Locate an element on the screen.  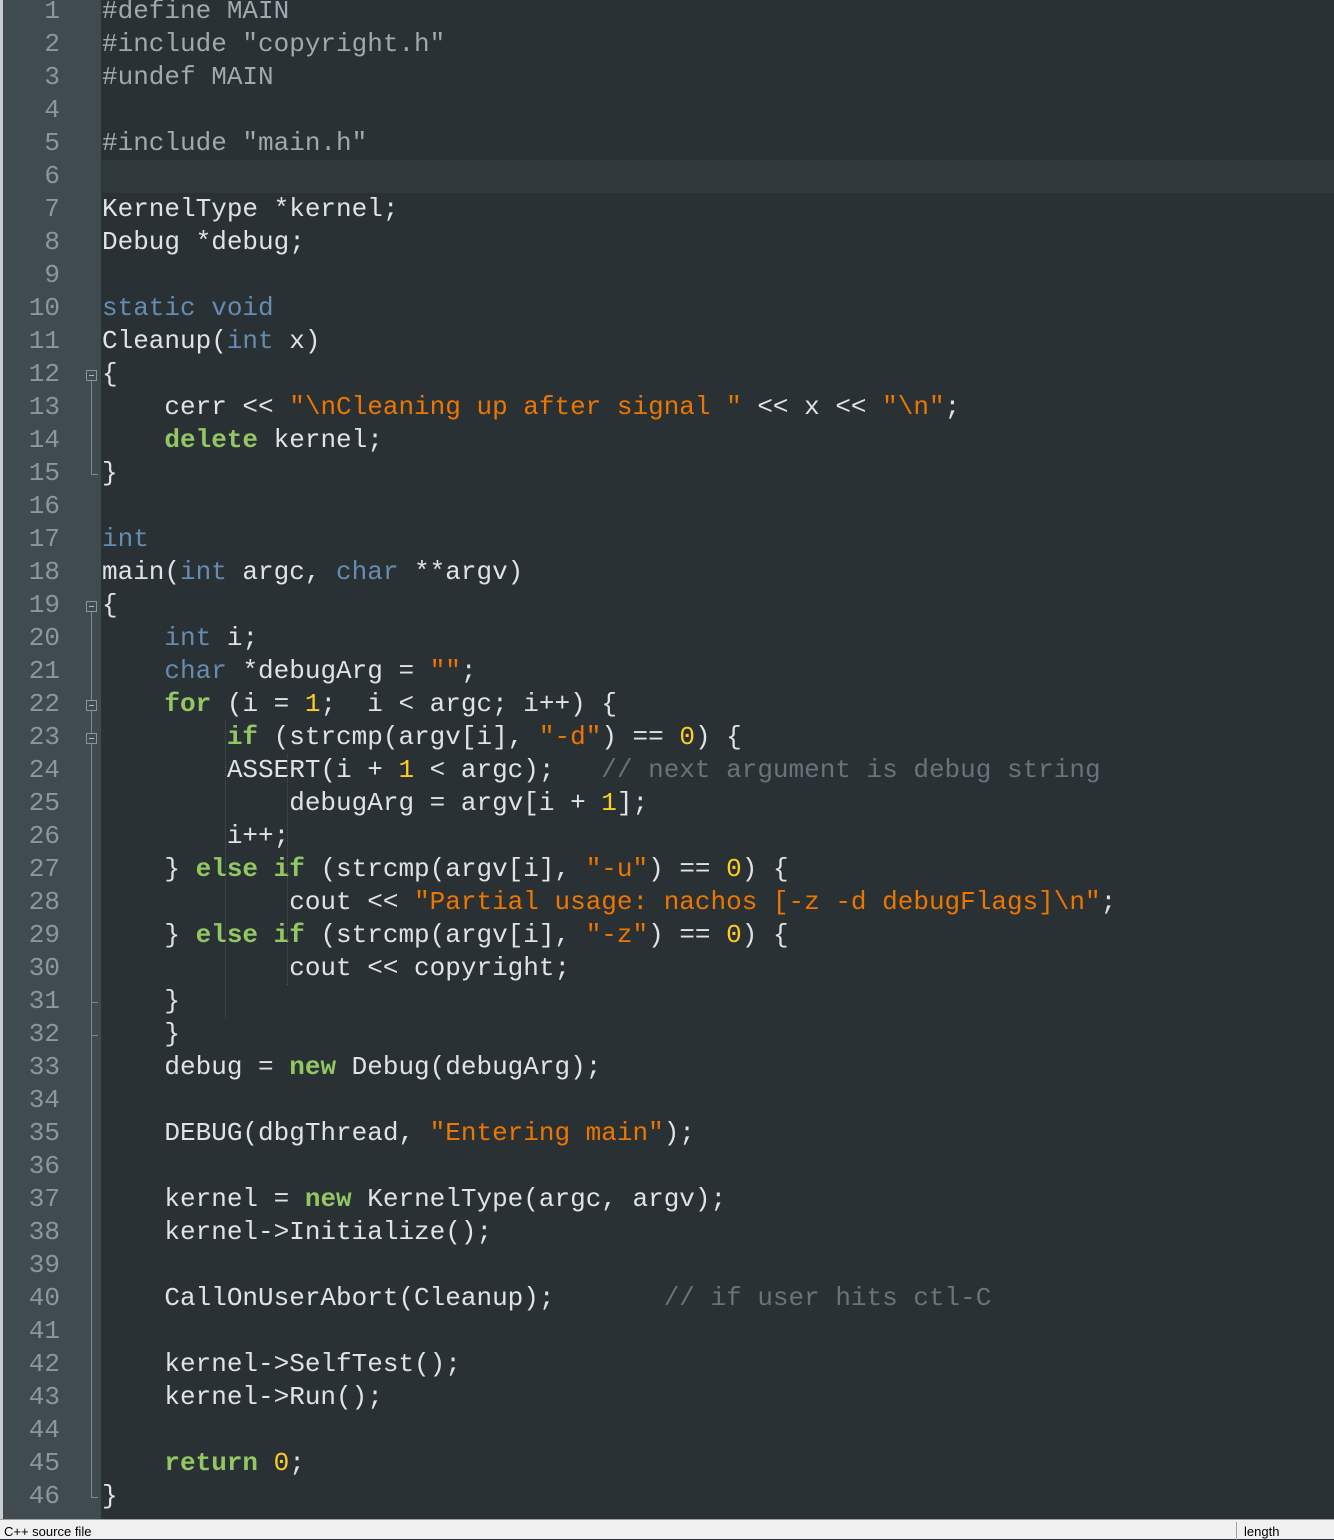
fold-end-marker is located at coordinates (94, 474).